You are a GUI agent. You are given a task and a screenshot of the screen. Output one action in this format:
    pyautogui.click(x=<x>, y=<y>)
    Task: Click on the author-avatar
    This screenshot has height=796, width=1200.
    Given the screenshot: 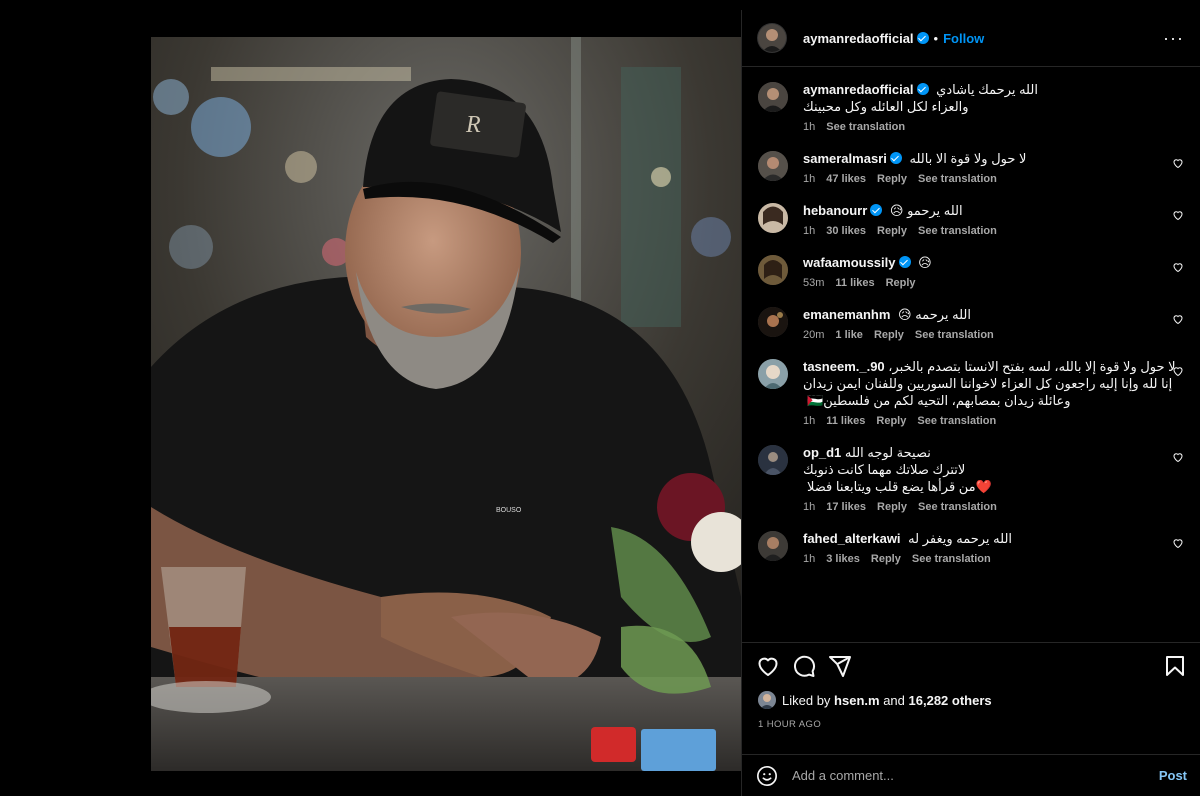 What is the action you would take?
    pyautogui.click(x=772, y=38)
    